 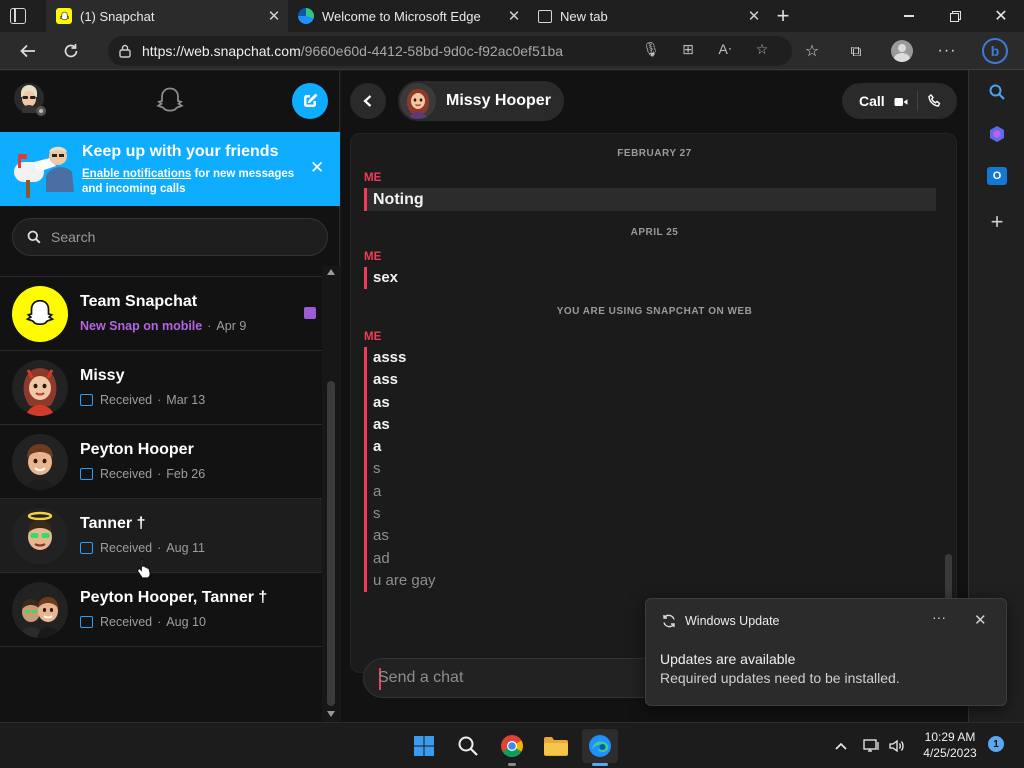 I want to click on tab-new-tab: New tab ✕, so click(x=648, y=16).